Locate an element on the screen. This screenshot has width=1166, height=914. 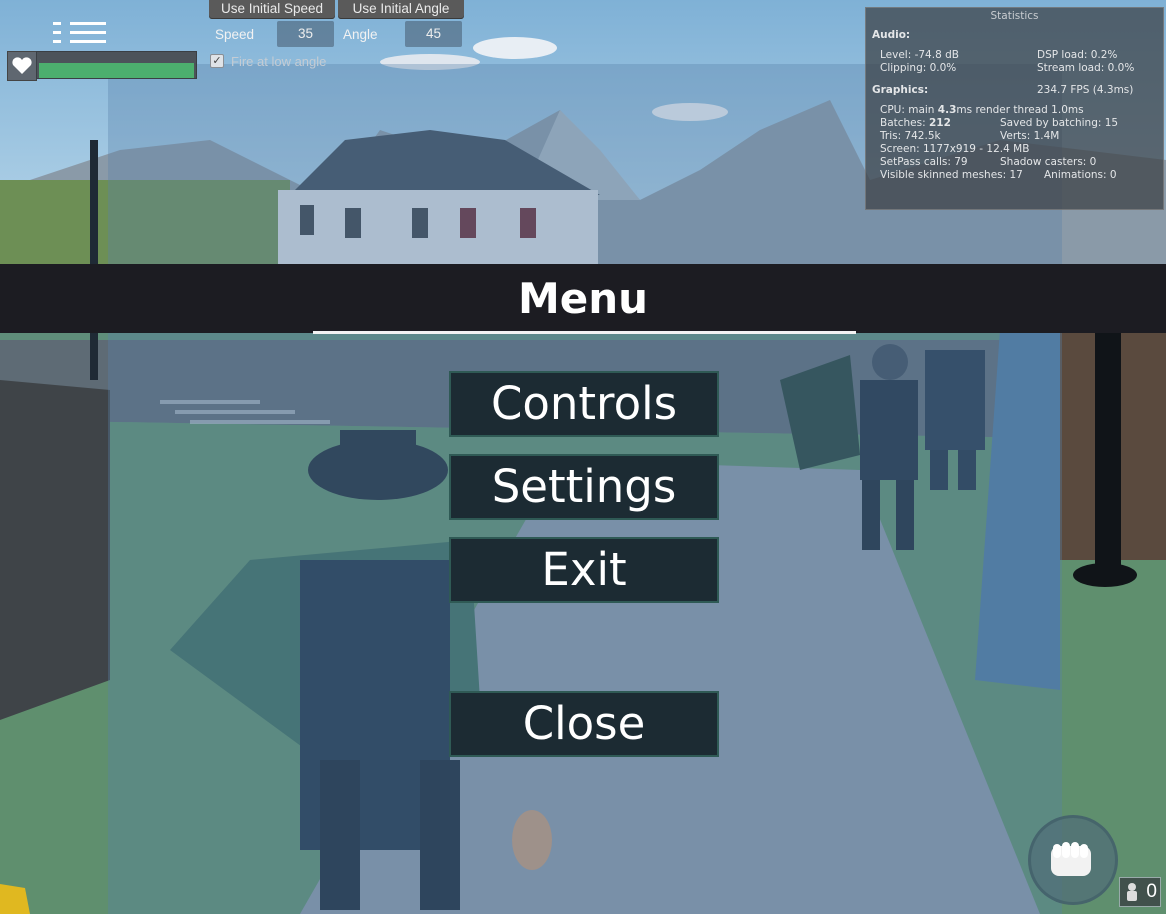
animations-readout: Animations: 0 is located at coordinates (1080, 175).